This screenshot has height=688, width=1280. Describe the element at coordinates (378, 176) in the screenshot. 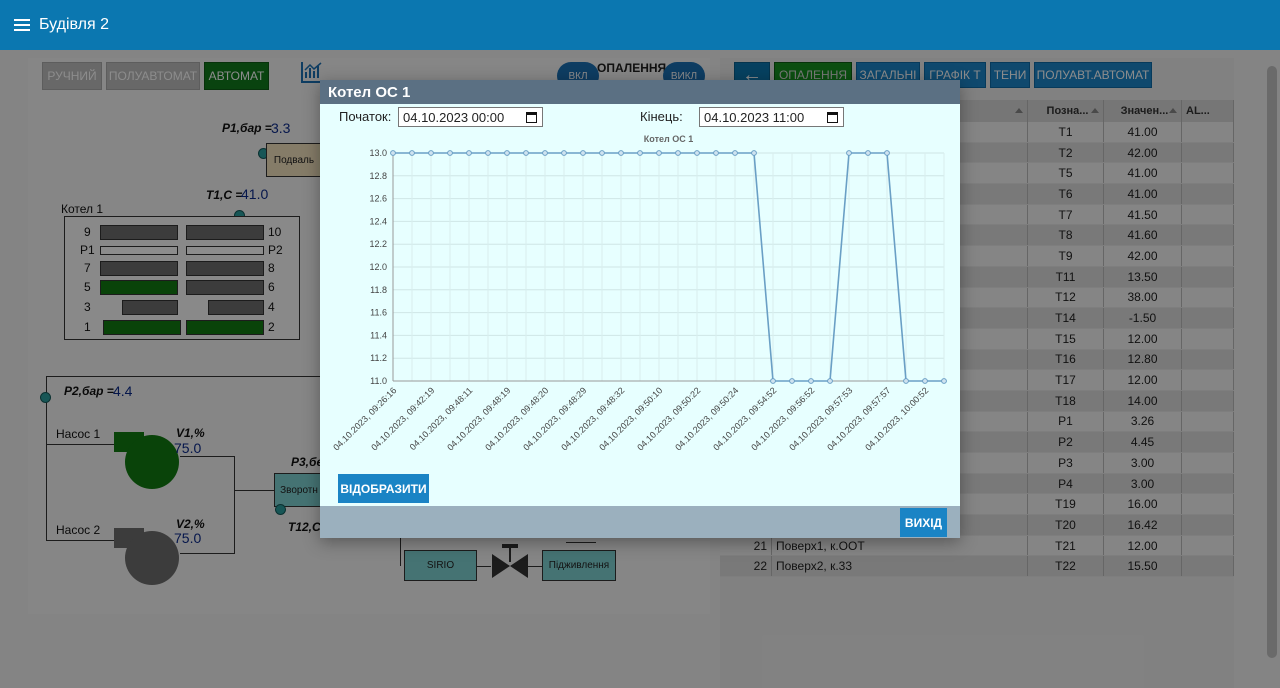

I see `y-tick-label: 12.8` at that location.